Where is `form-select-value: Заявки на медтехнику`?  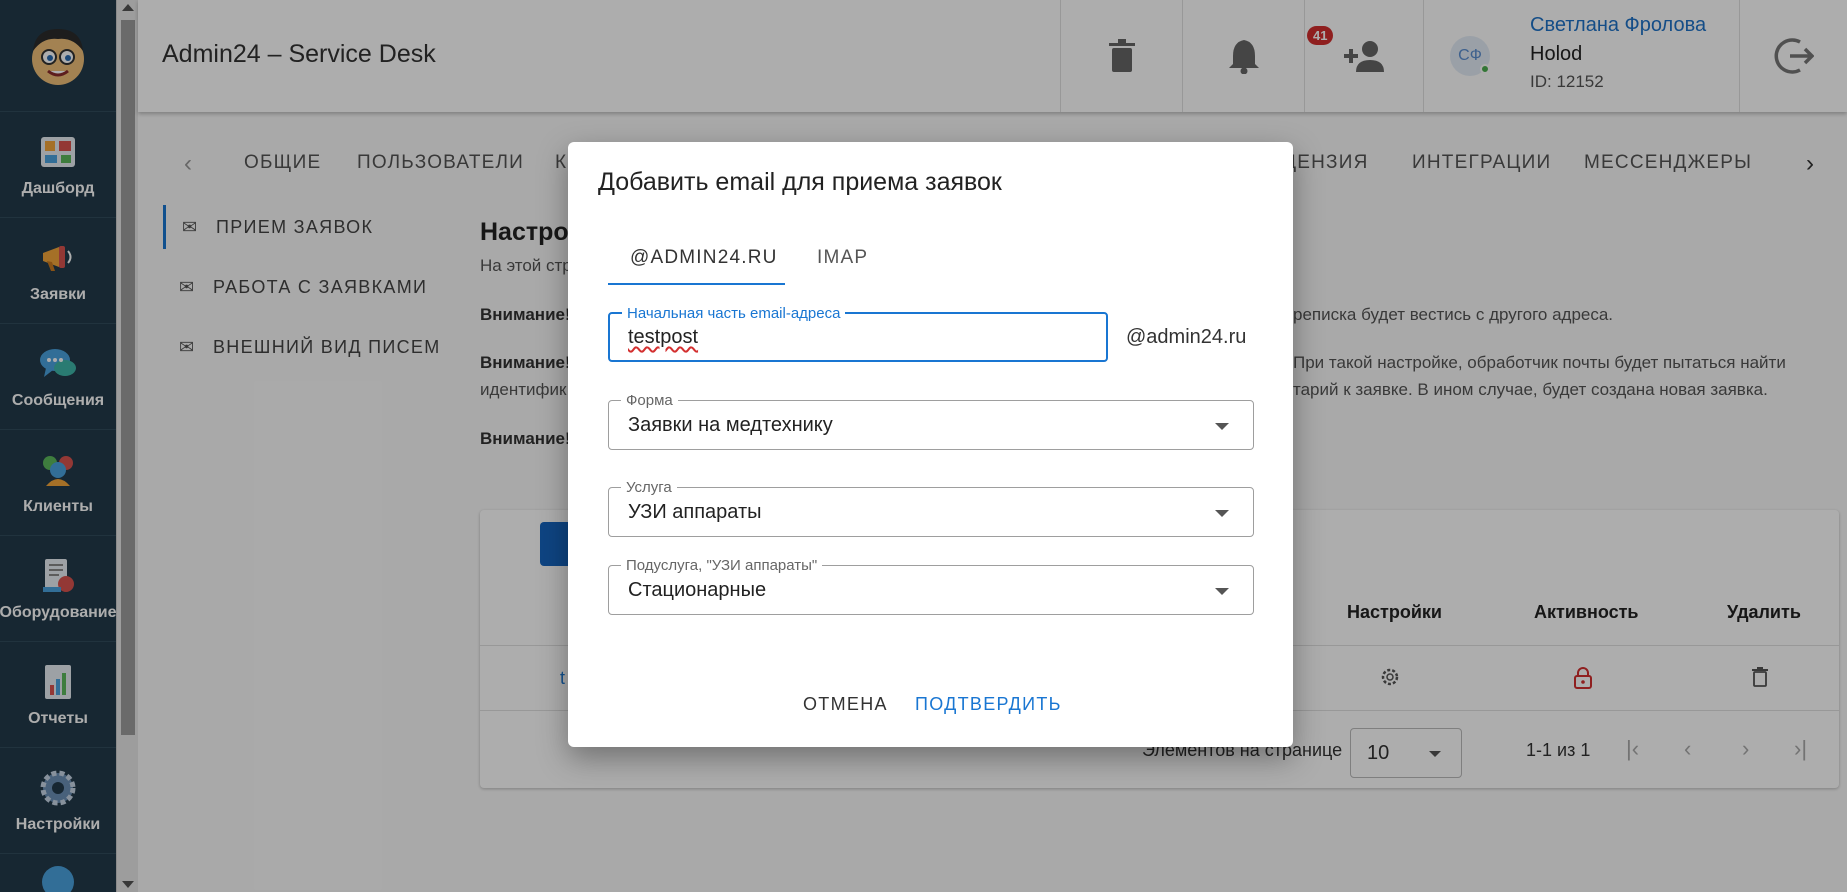 form-select-value: Заявки на медтехнику is located at coordinates (730, 425).